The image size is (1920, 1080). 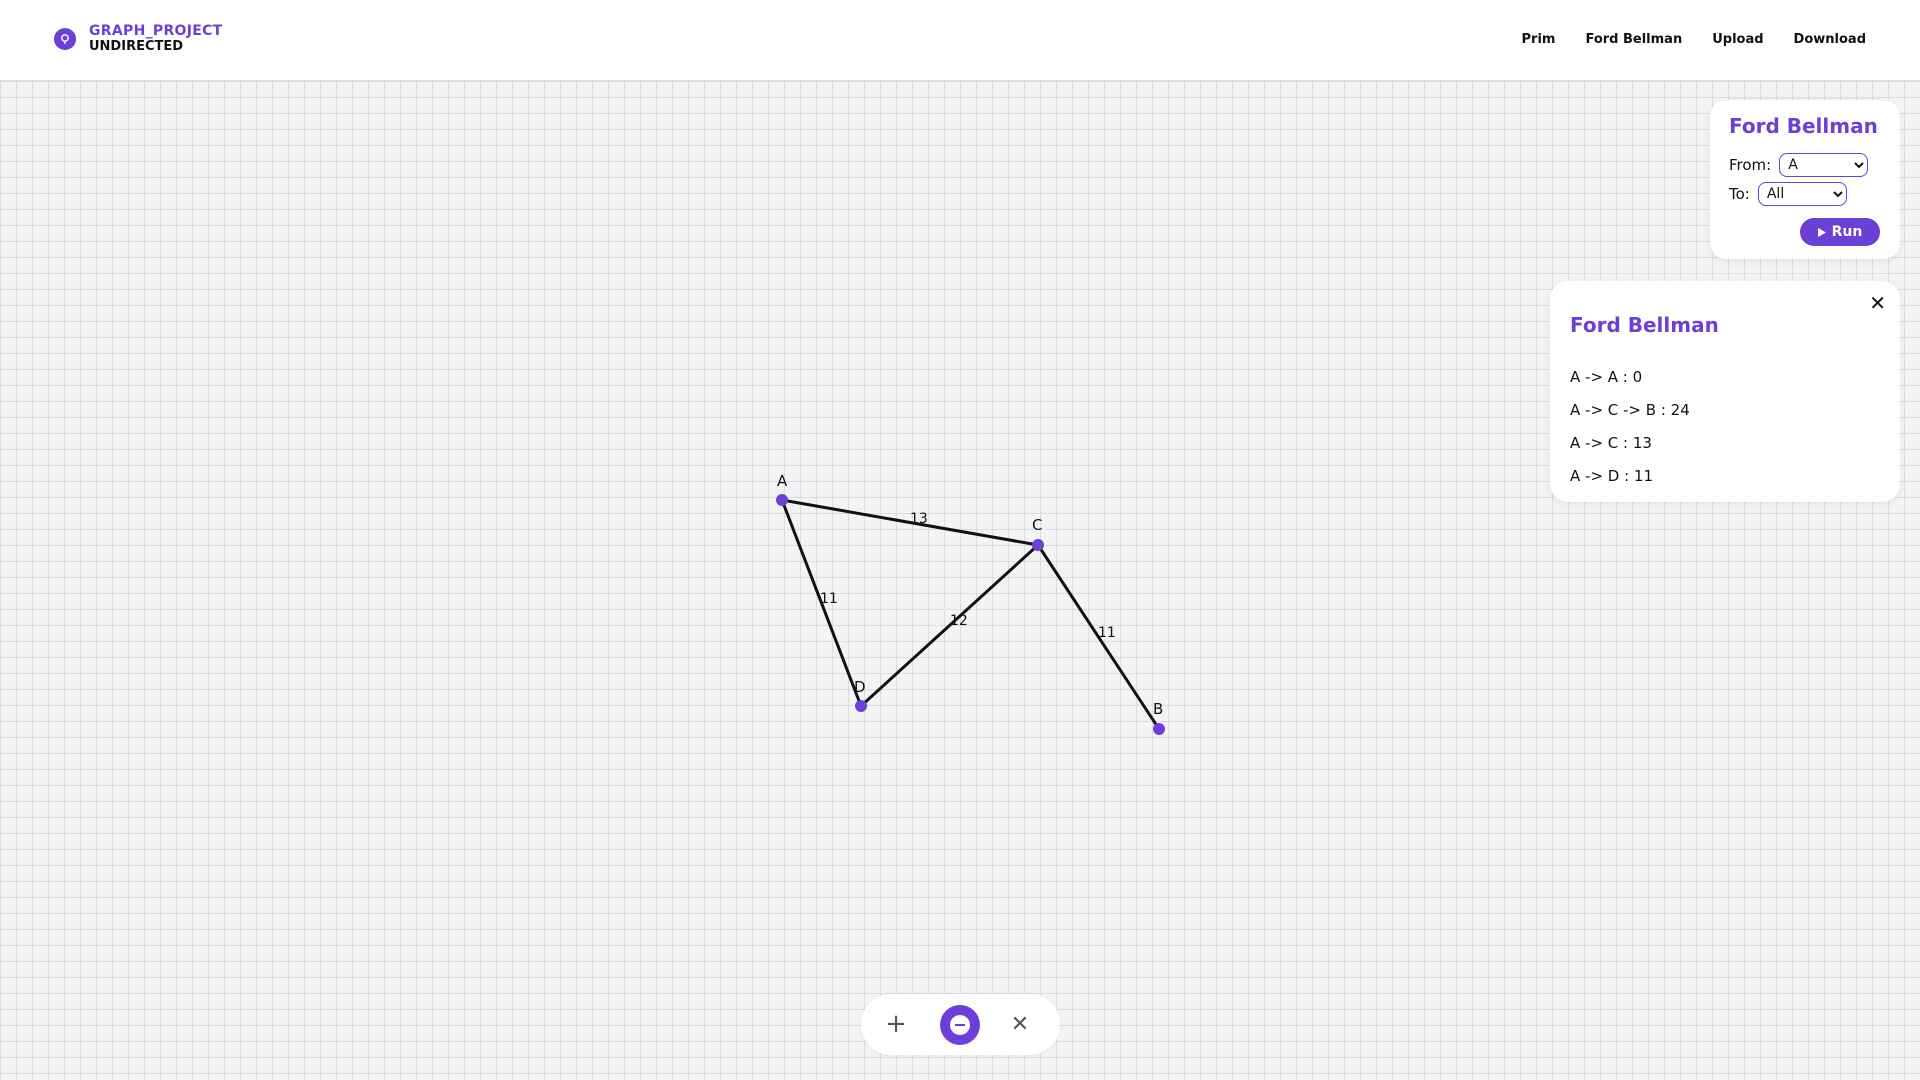 What do you see at coordinates (1611, 443) in the screenshot?
I see `result-item: A -> C : 13` at bounding box center [1611, 443].